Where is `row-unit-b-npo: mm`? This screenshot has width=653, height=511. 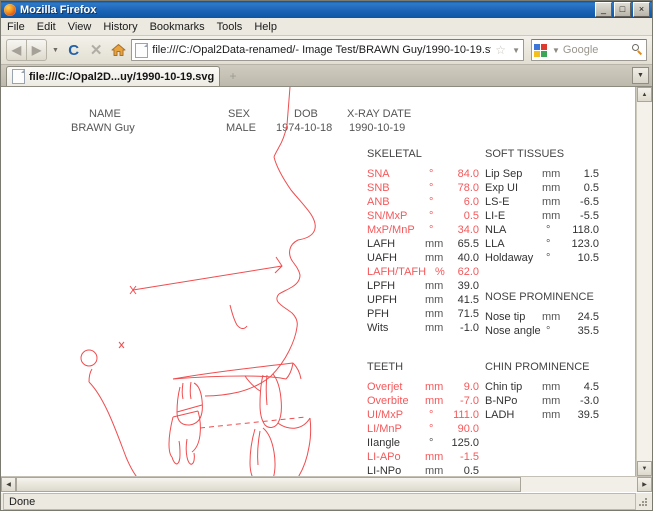 row-unit-b-npo: mm is located at coordinates (551, 401).